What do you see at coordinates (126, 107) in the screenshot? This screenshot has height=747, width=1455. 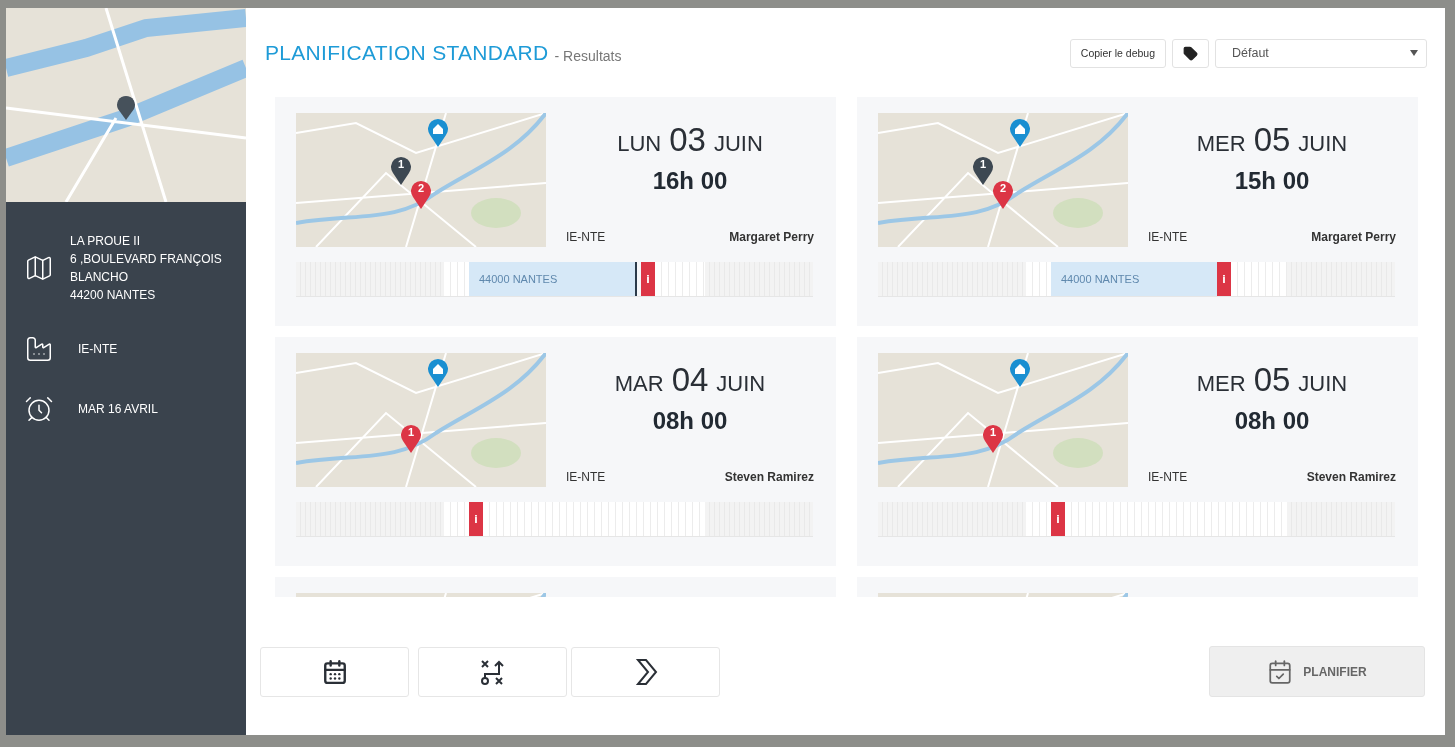 I see `location-pin-icon` at bounding box center [126, 107].